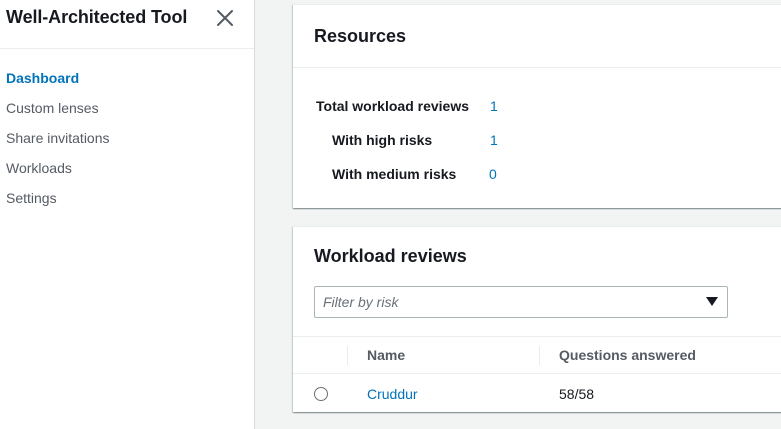  I want to click on stat-label: With medium risks, so click(394, 174).